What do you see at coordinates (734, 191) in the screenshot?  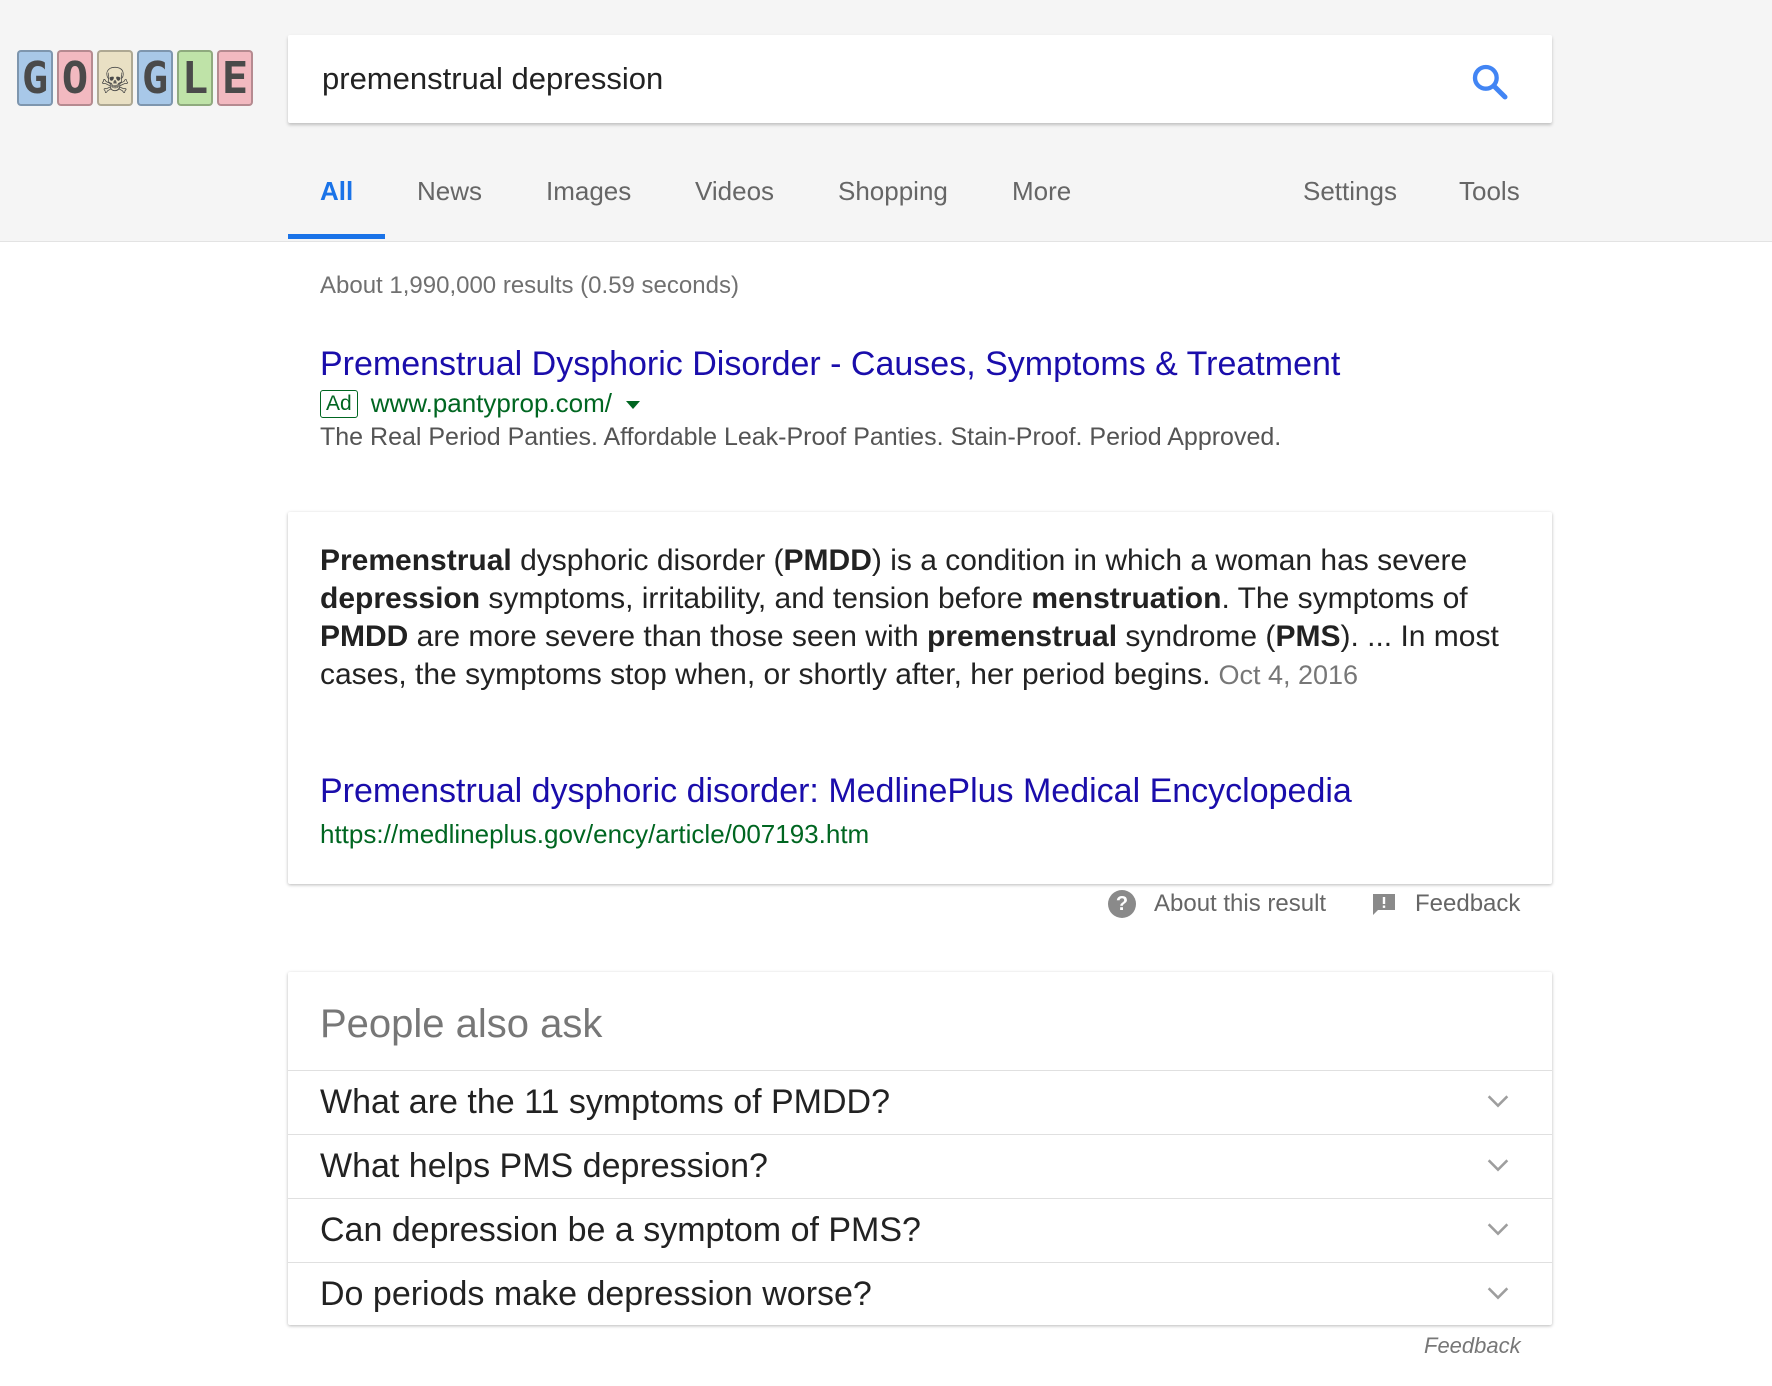 I see `tab-videos: Videos` at bounding box center [734, 191].